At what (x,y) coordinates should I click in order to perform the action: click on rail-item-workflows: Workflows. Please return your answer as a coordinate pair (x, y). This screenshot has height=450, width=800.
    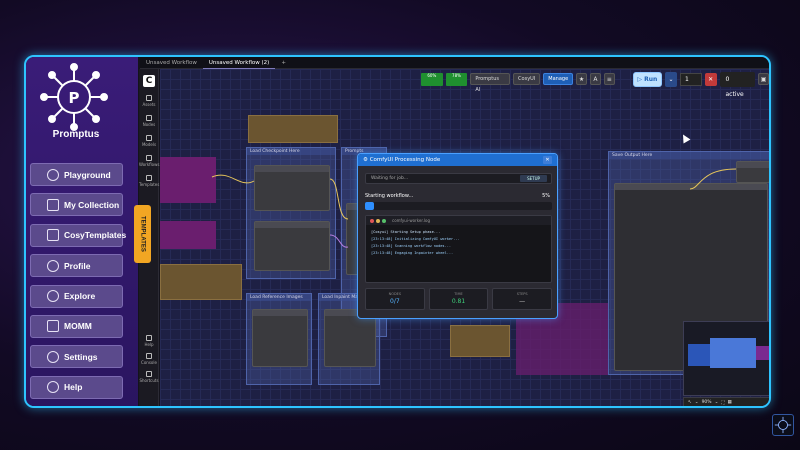
    Looking at the image, I should click on (149, 161).